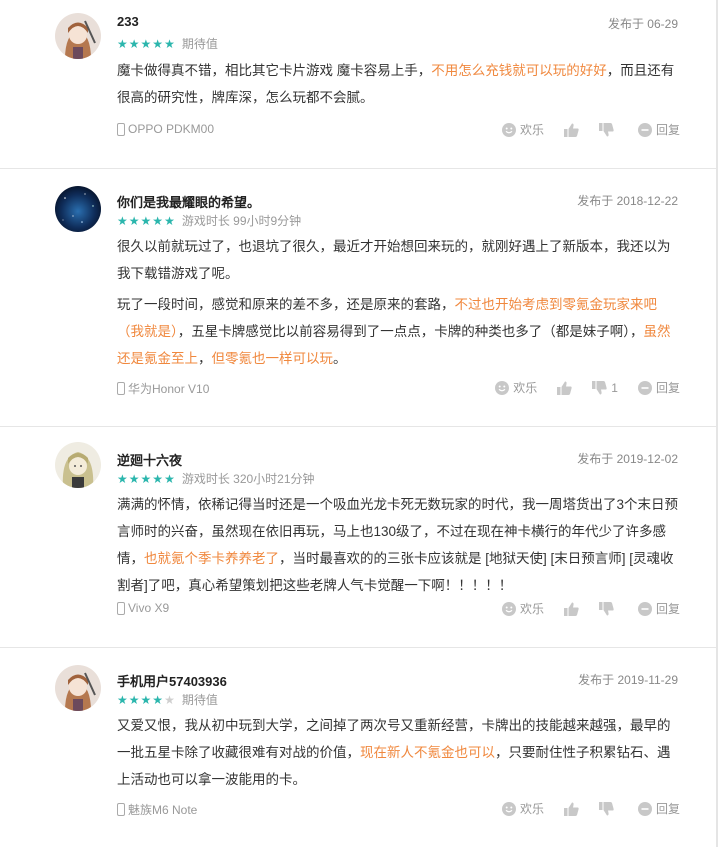 This screenshot has height=847, width=718. What do you see at coordinates (171, 129) in the screenshot?
I see `device-name: OPPO PDKM00` at bounding box center [171, 129].